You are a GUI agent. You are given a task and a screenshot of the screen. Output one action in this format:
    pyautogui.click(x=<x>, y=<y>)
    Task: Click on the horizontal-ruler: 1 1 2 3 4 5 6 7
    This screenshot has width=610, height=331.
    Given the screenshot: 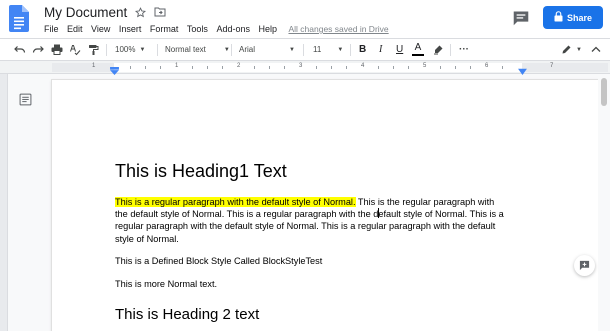 What is the action you would take?
    pyautogui.click(x=305, y=68)
    